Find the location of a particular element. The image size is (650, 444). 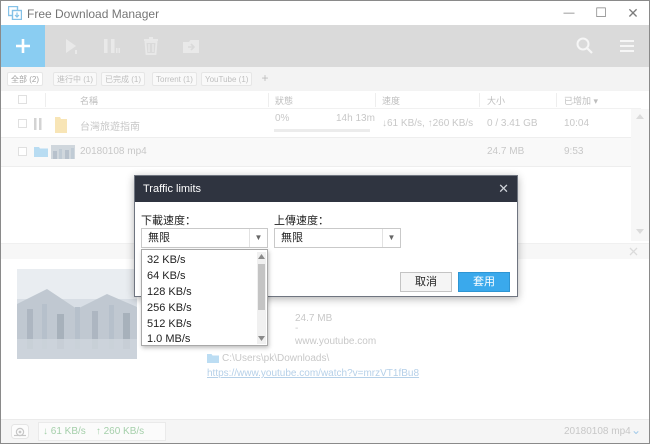

dialog-close-icon: ✕ is located at coordinates (503, 189).